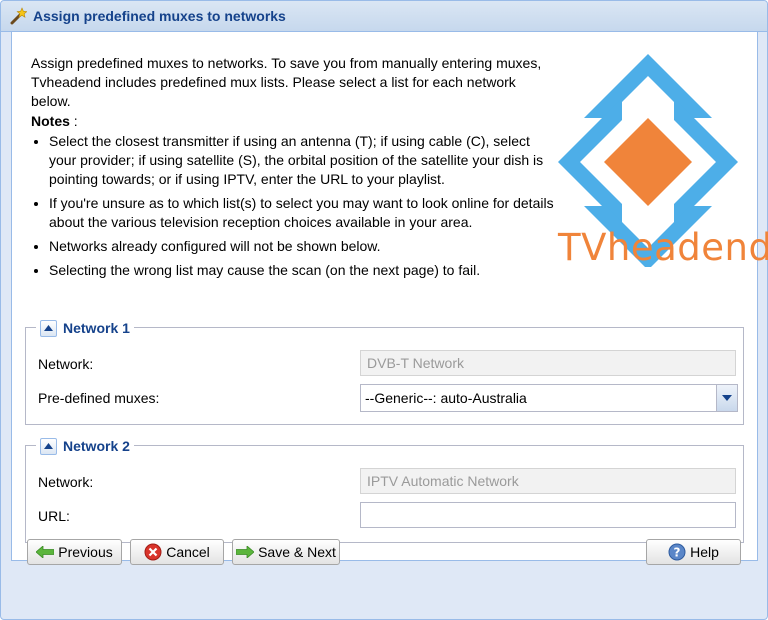 This screenshot has height=620, width=768. What do you see at coordinates (704, 552) in the screenshot?
I see `help-button-label: Help` at bounding box center [704, 552].